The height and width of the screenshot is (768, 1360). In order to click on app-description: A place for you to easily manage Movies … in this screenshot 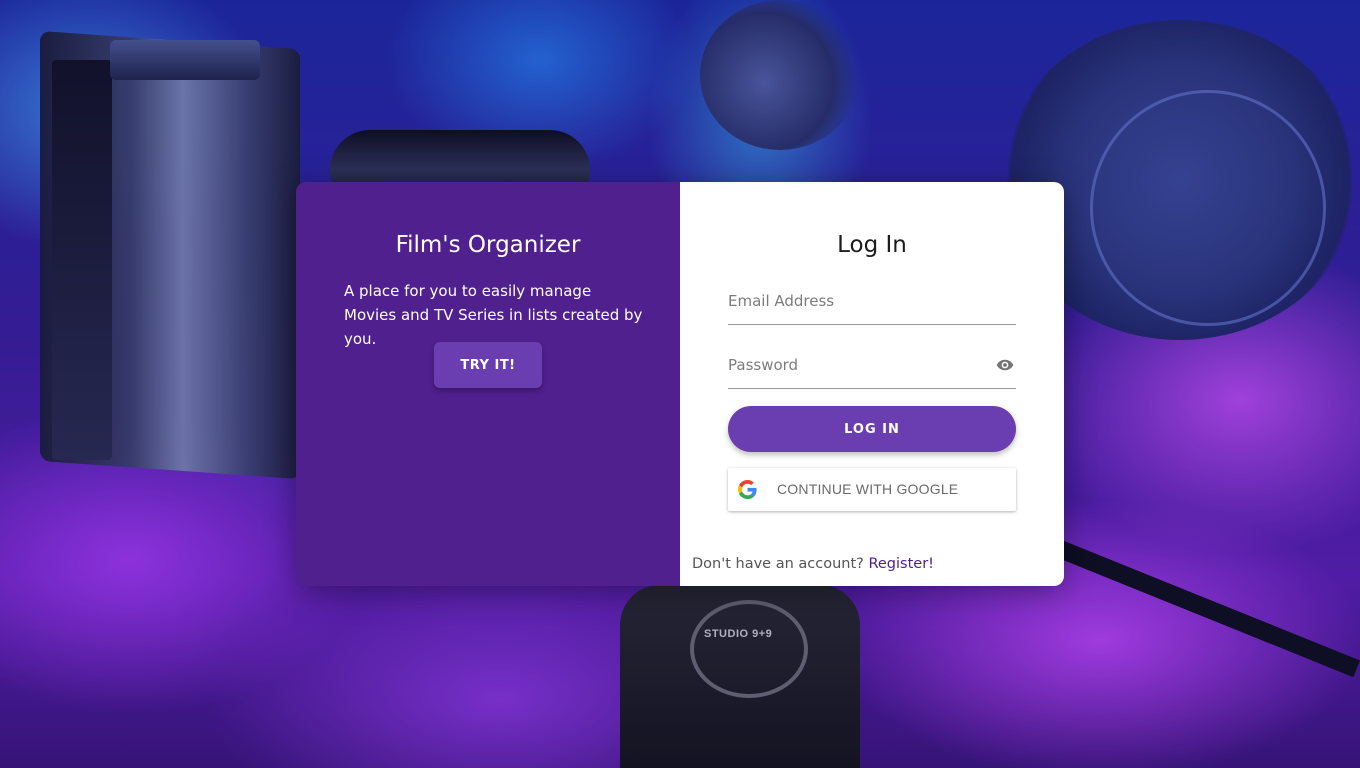, I will do `click(493, 315)`.